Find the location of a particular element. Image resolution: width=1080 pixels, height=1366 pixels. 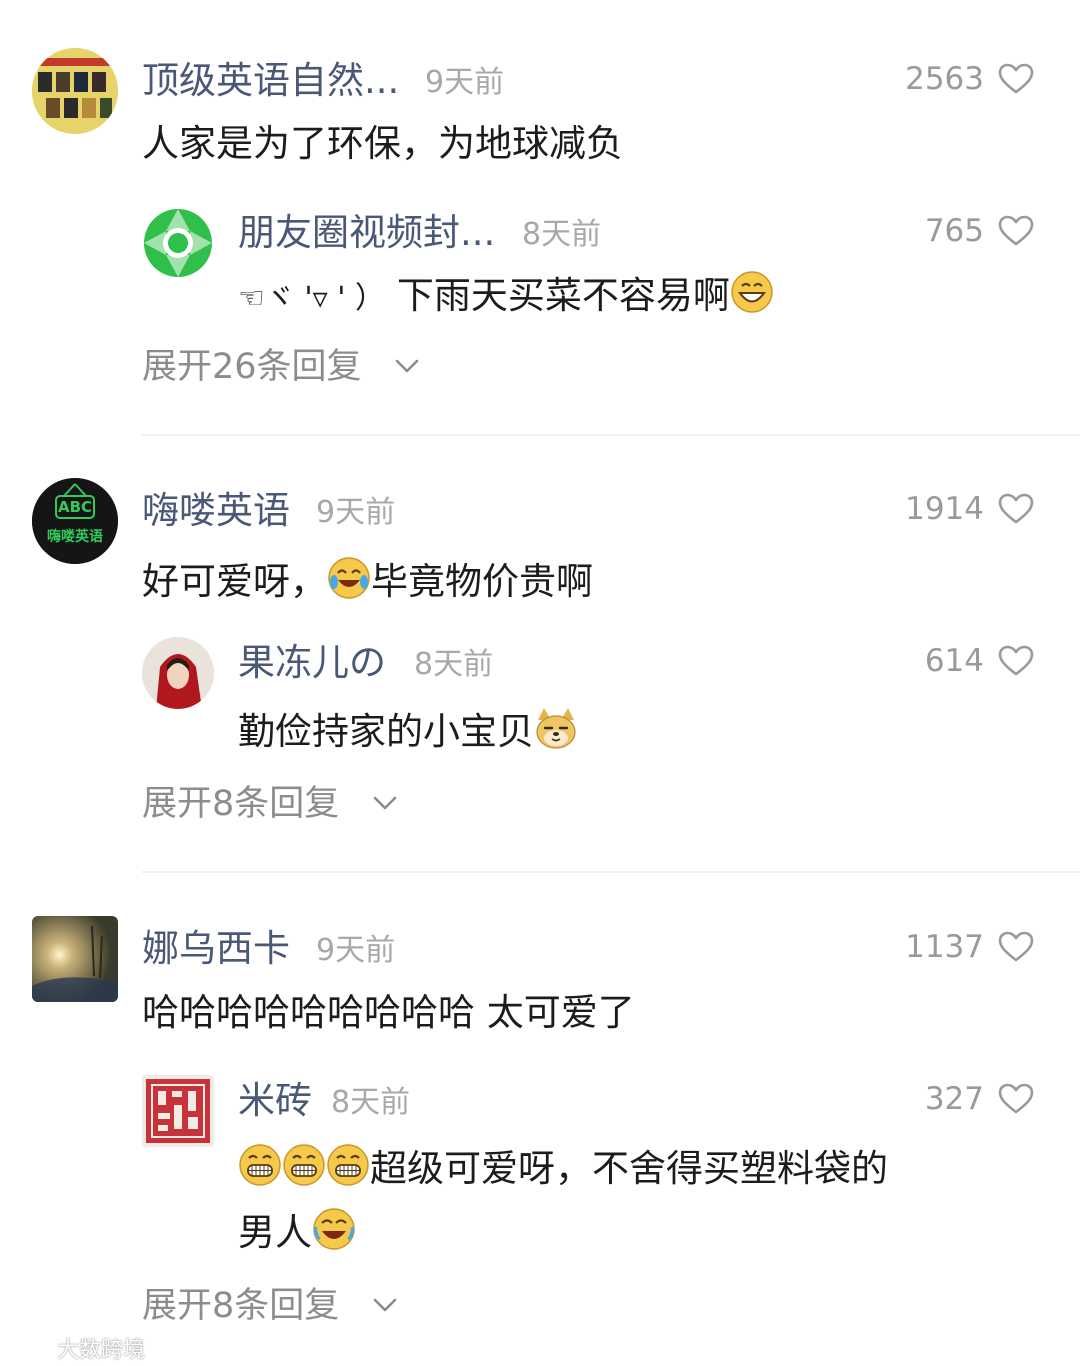

comment-text-part: 好可爱呀， is located at coordinates (234, 581).